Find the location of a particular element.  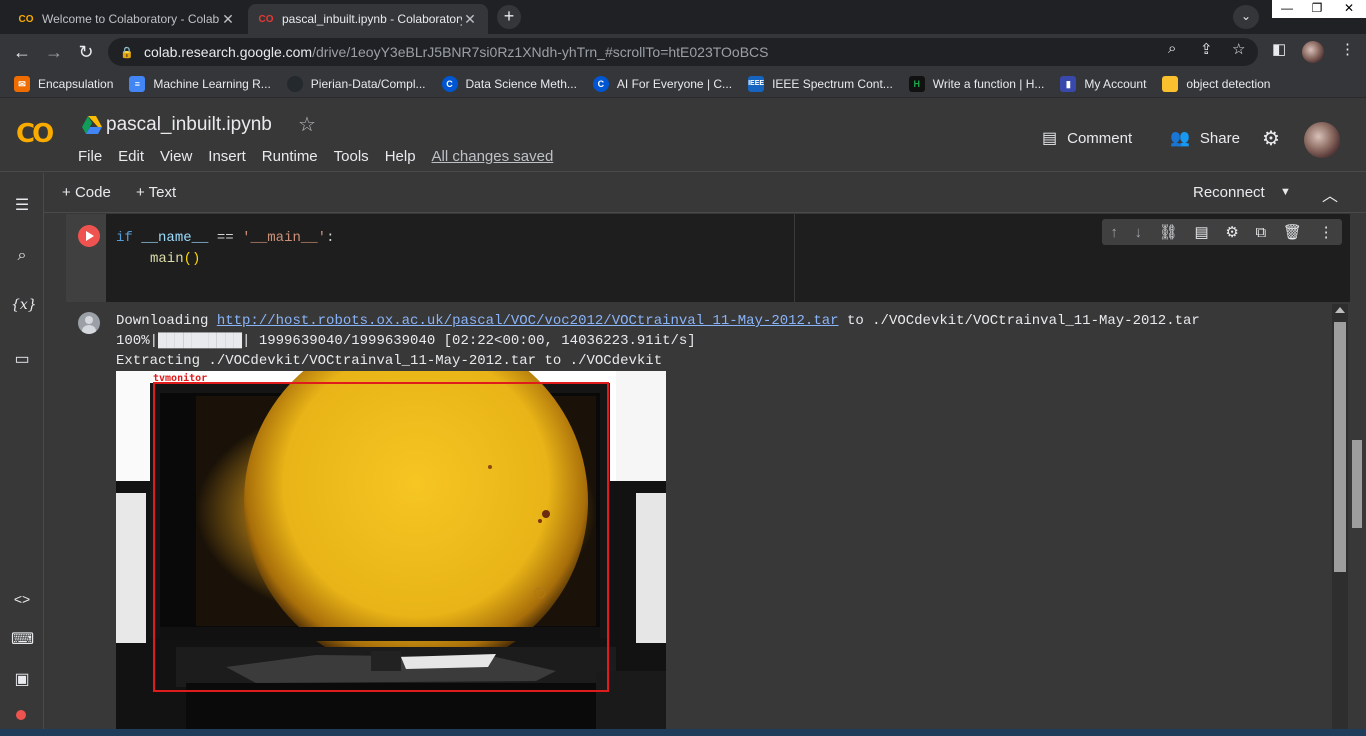

menu-edit: Edit is located at coordinates (131, 156).